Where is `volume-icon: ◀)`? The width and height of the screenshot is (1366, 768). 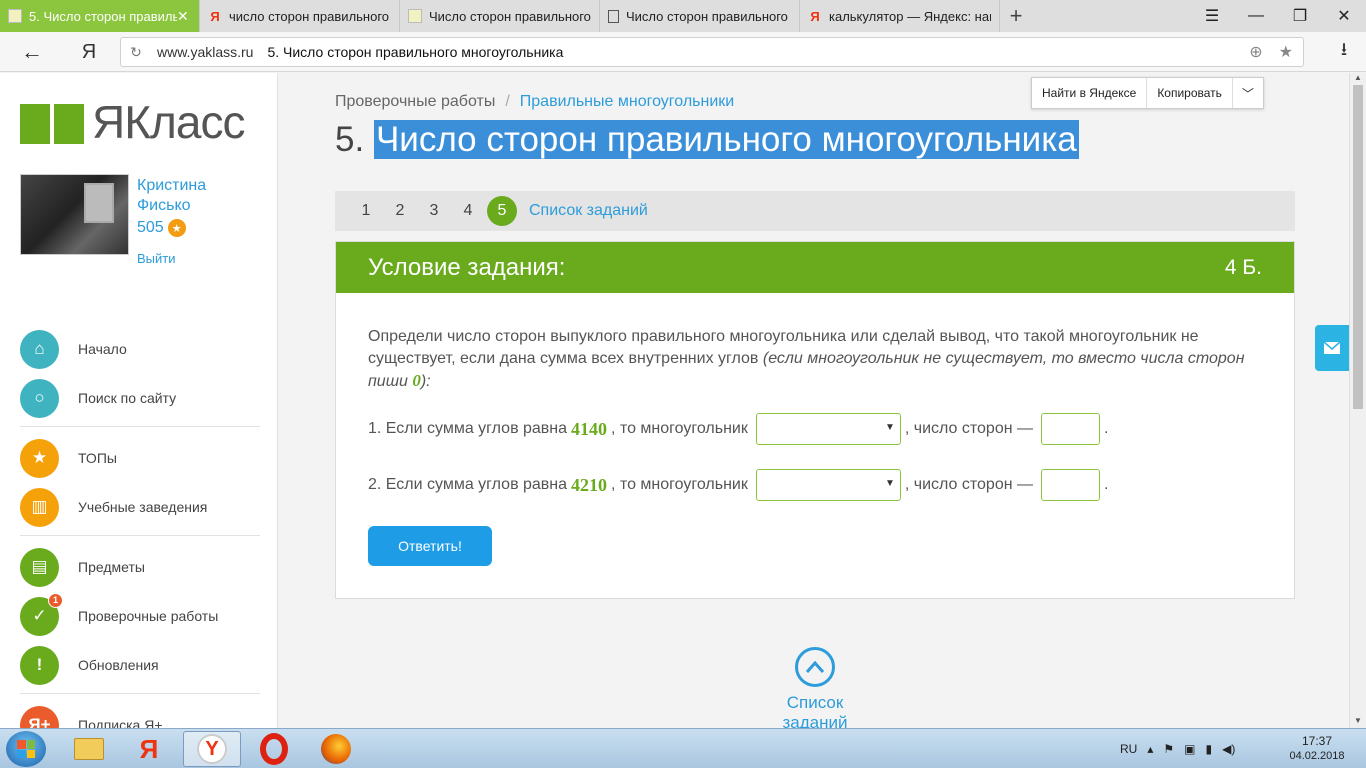
volume-icon: ◀) is located at coordinates (1228, 749).